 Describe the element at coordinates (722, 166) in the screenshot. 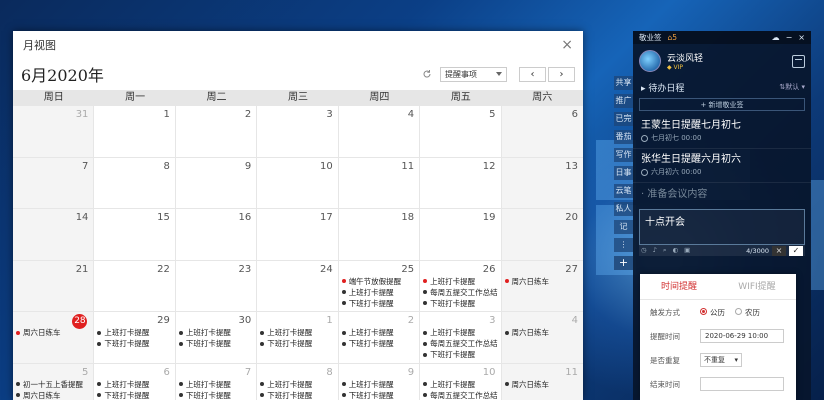

I see `note-item: 张华生日提醒六月初六 六月初六 00:00` at that location.